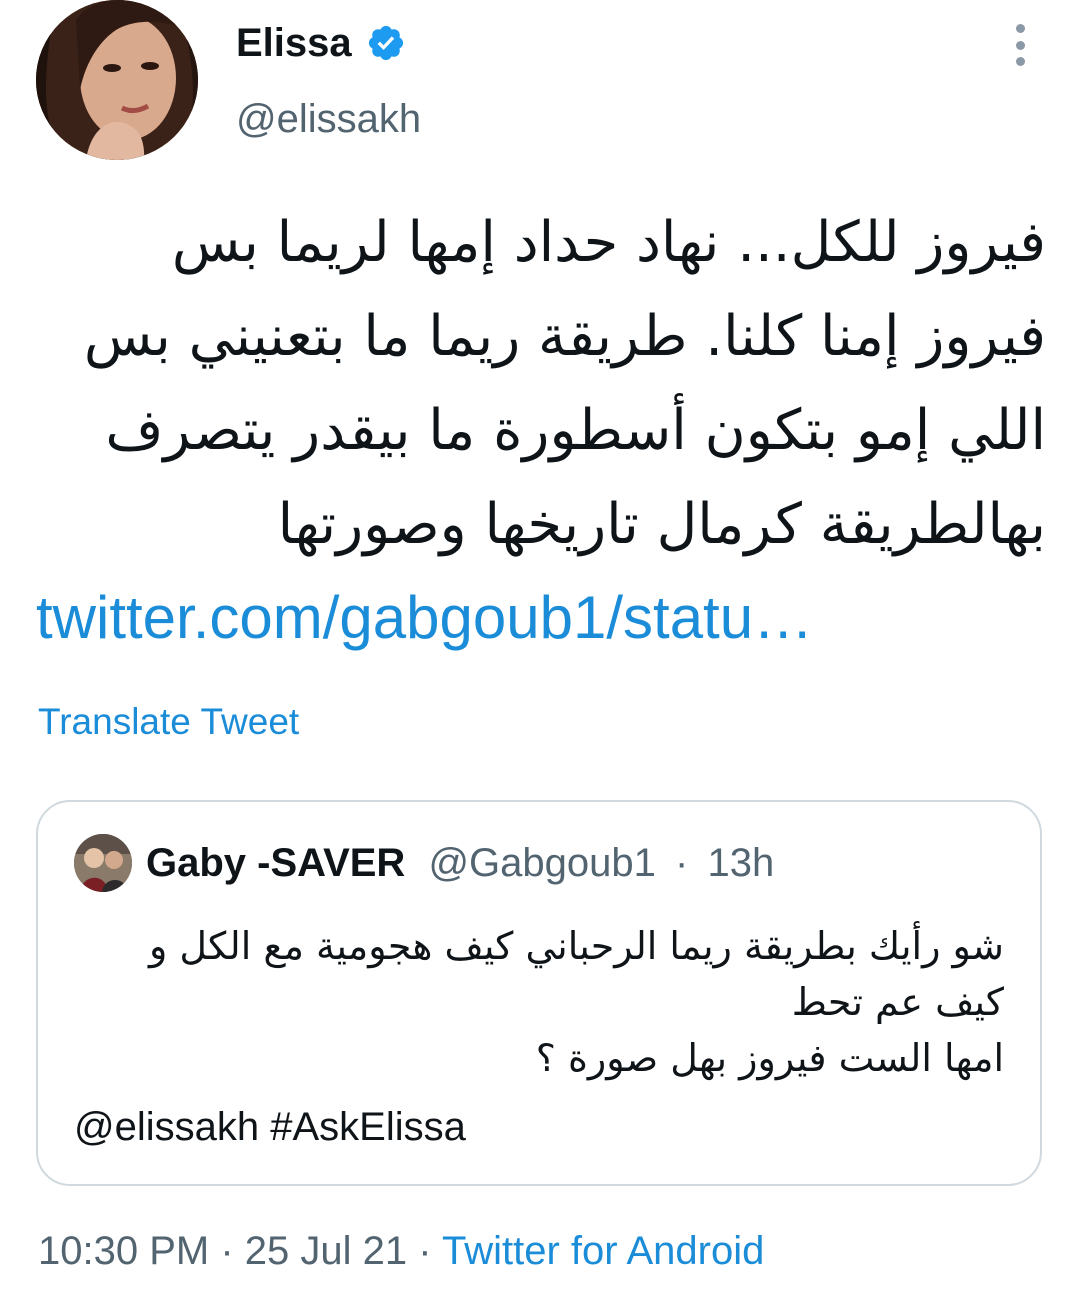 Image resolution: width=1080 pixels, height=1315 pixels. Describe the element at coordinates (328, 119) in the screenshot. I see `author-handle: @elissakh` at that location.